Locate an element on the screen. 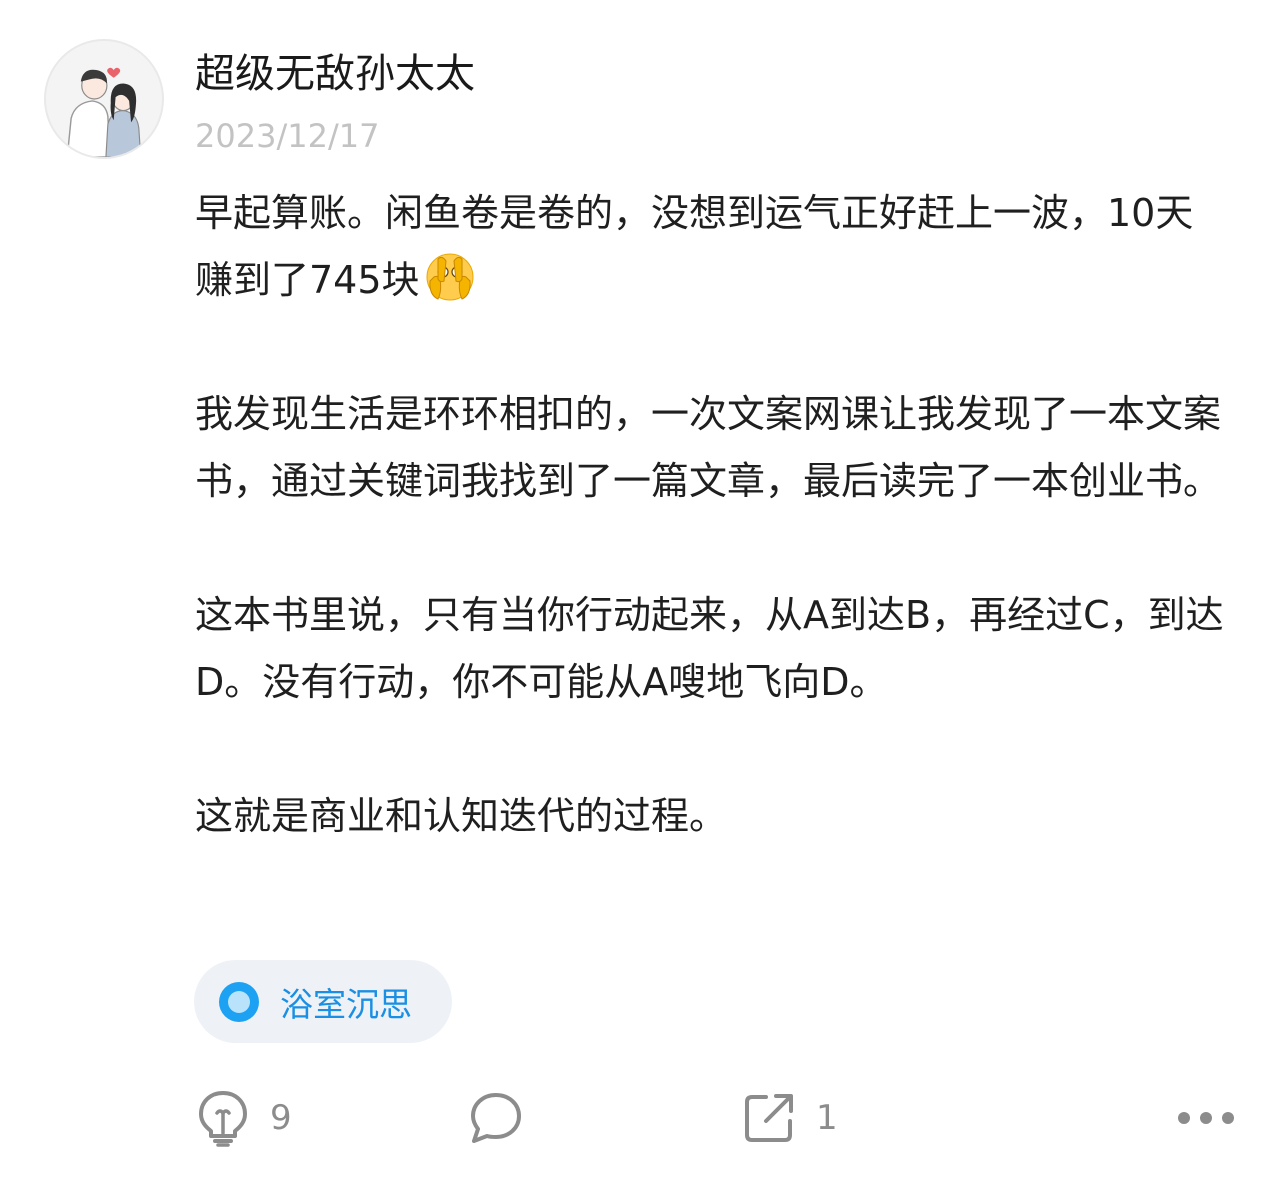 The width and height of the screenshot is (1280, 1189). topic-tag: 浴室沉思 is located at coordinates (323, 1001).